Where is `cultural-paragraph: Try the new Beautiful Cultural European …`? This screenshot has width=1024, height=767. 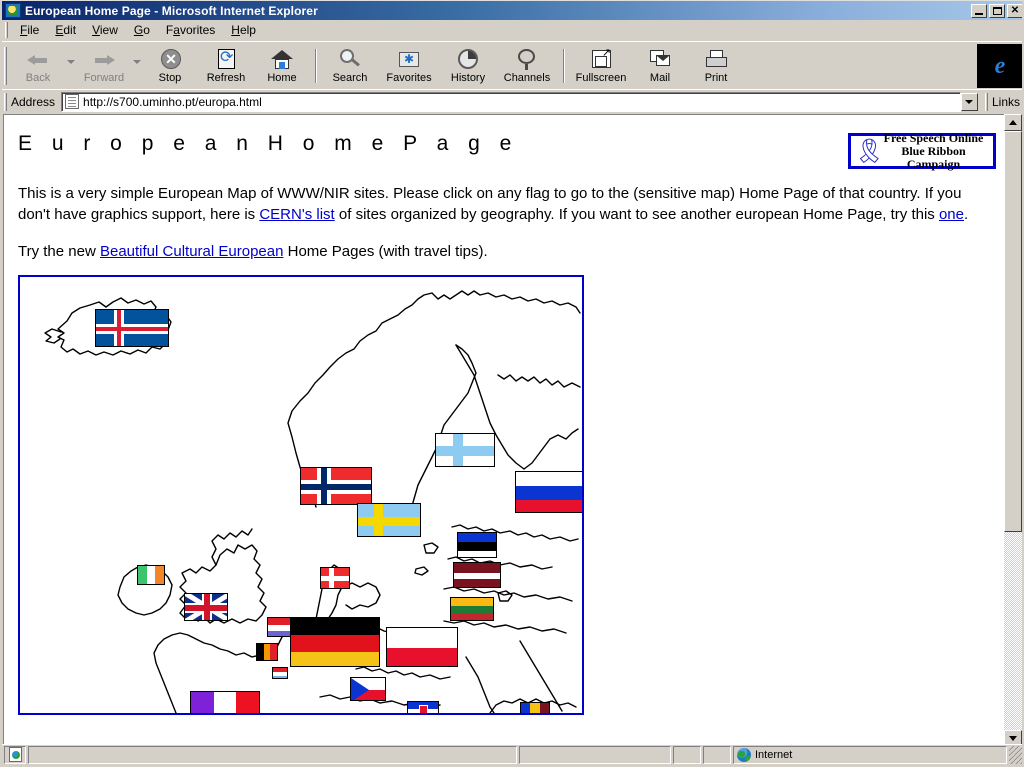 cultural-paragraph: Try the new Beautiful Cultural European … is located at coordinates (504, 251).